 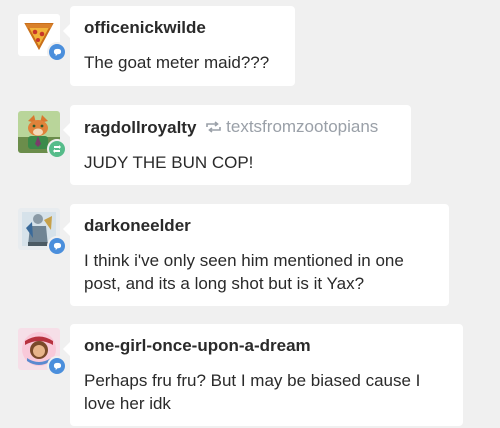 I want to click on reblog-source-username: textsfromzootopians, so click(x=302, y=127).